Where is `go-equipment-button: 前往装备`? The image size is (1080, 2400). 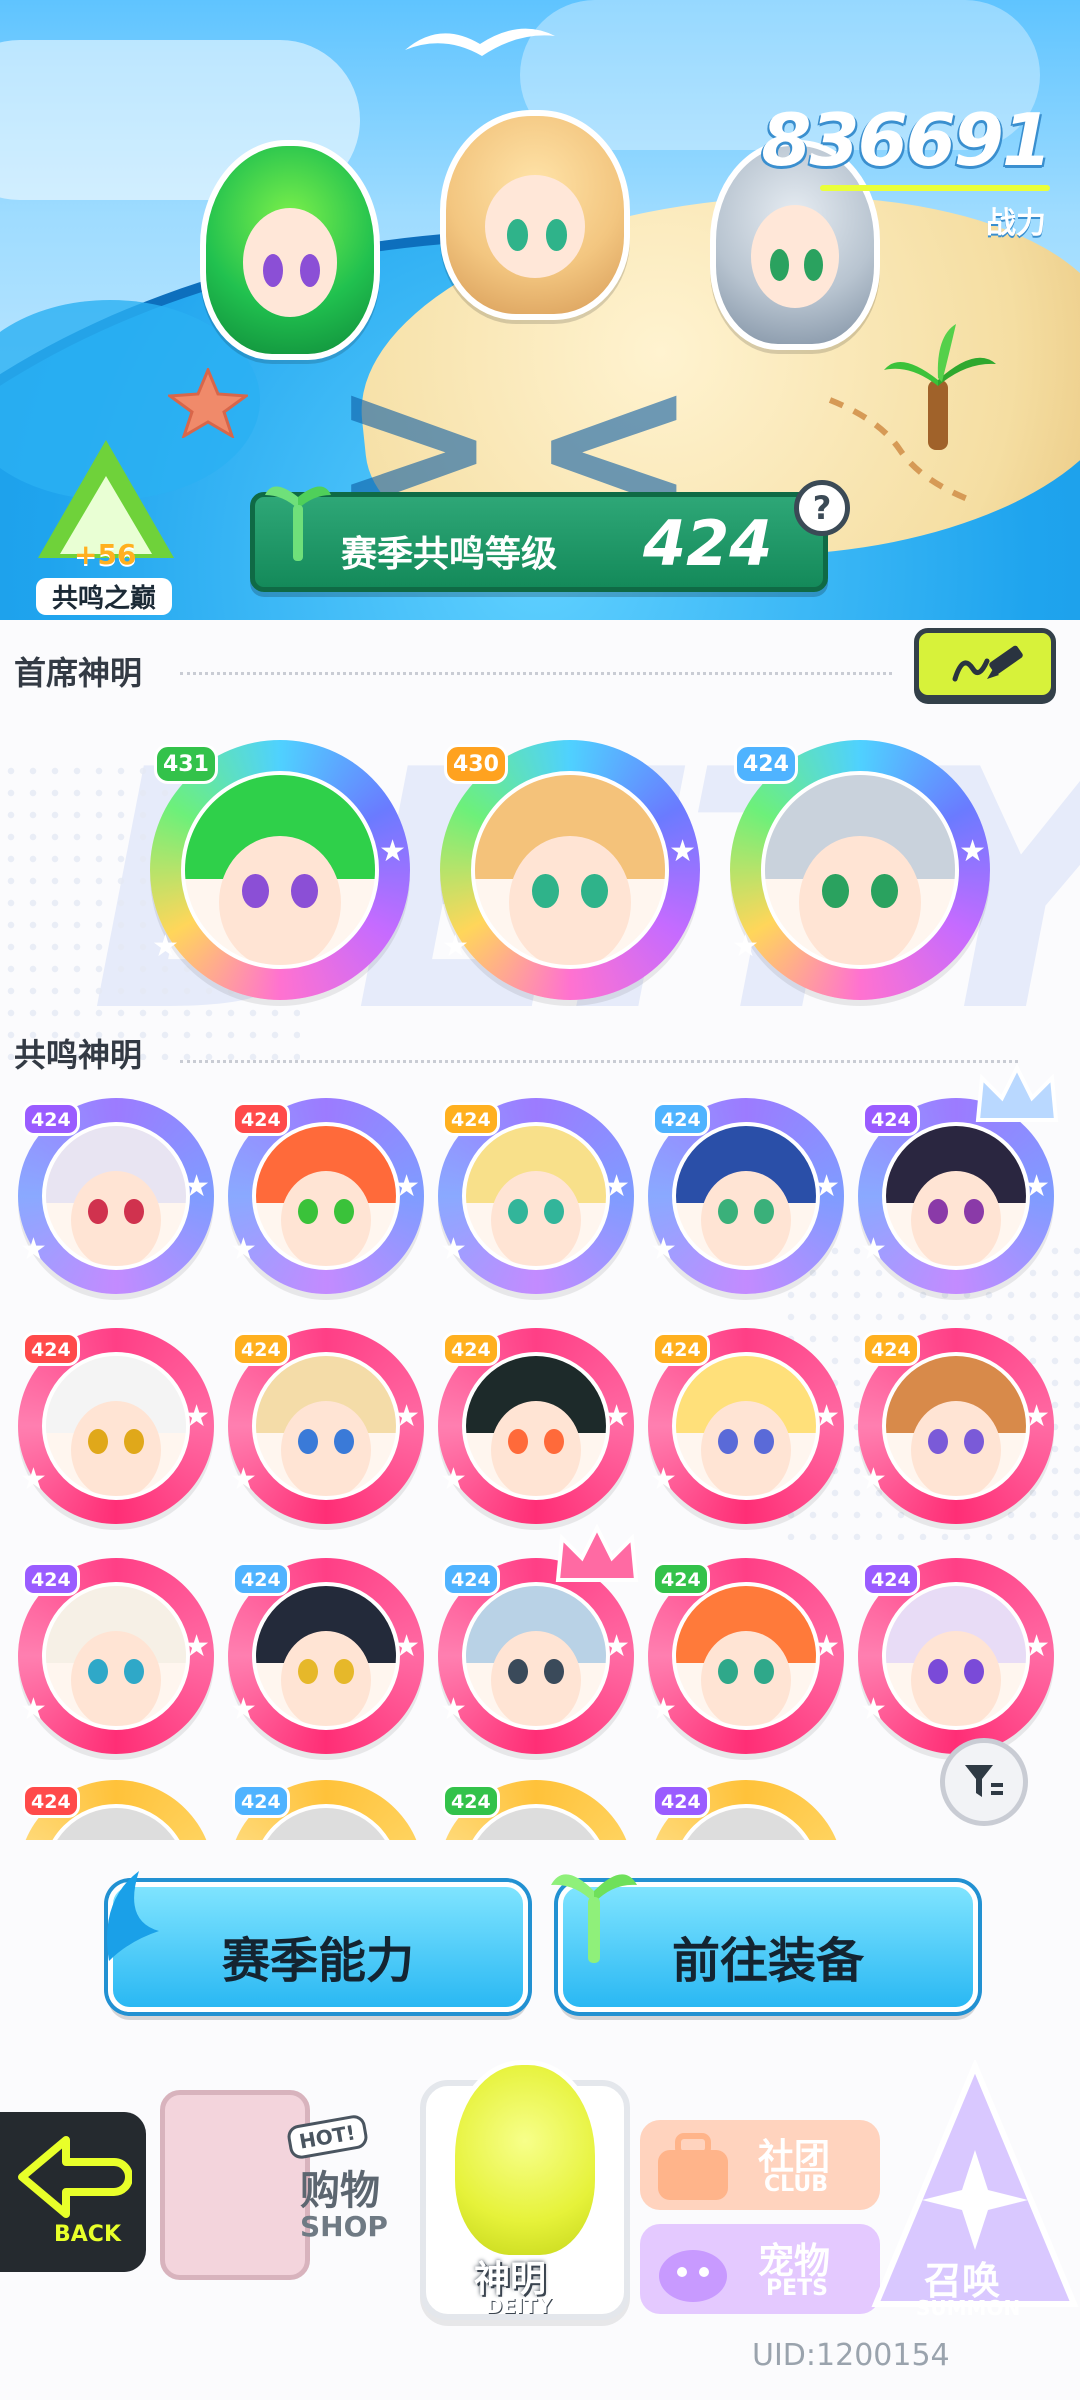 go-equipment-button: 前往装备 is located at coordinates (764, 1943).